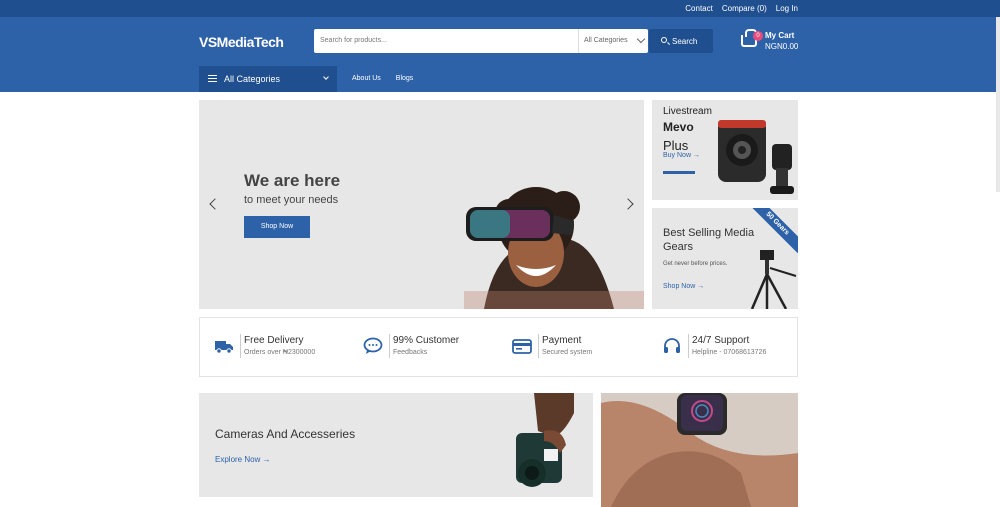 The width and height of the screenshot is (1000, 507). Describe the element at coordinates (679, 172) in the screenshot. I see `ad1-underline` at that location.